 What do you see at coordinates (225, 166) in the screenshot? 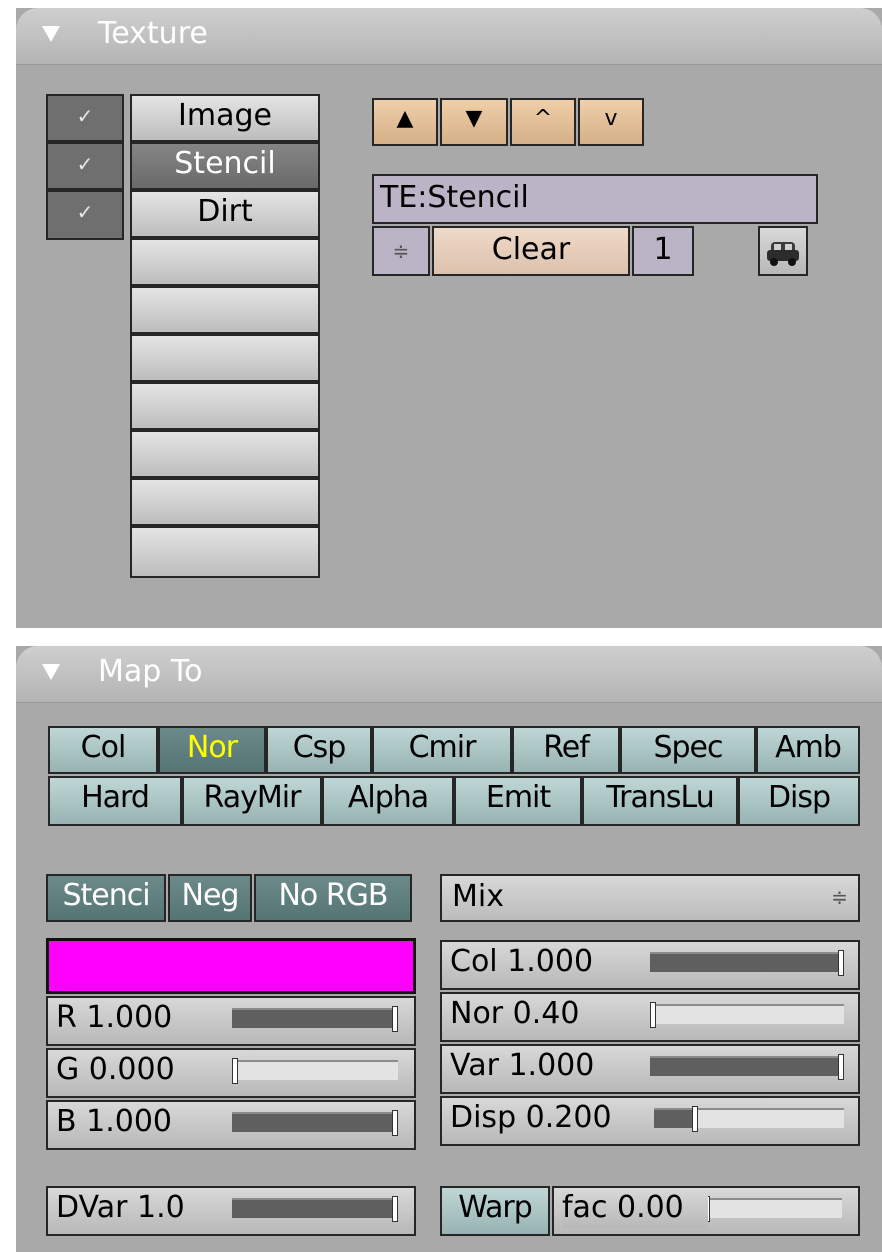
I see `channel-stencil: Stencil` at bounding box center [225, 166].